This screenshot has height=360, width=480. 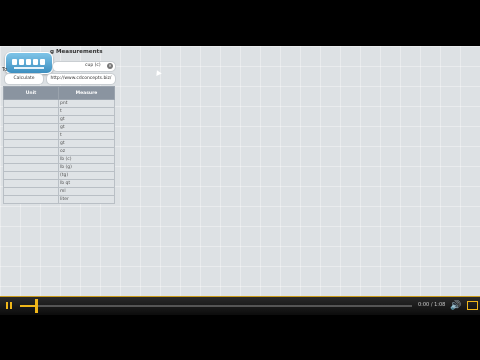 I want to click on cell-measure: lb (g), so click(x=86, y=167).